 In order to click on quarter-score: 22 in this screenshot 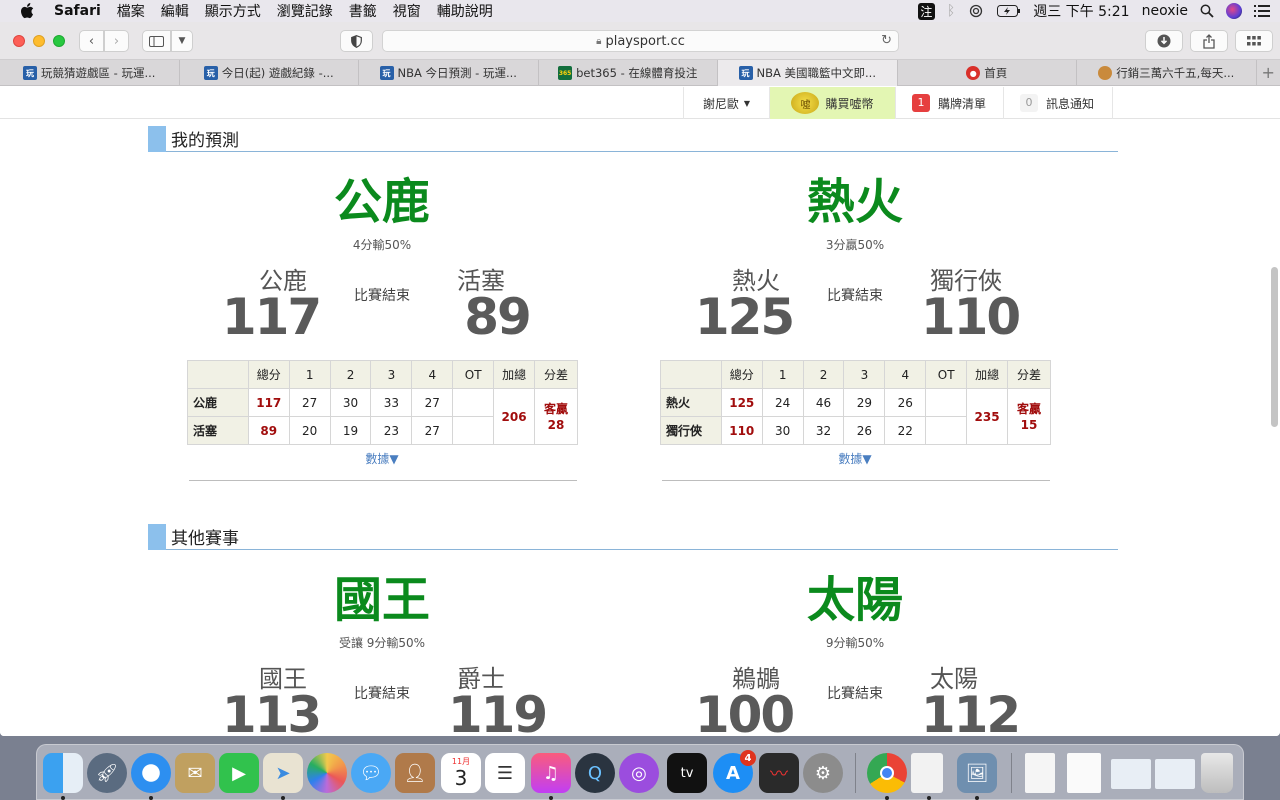, I will do `click(905, 430)`.